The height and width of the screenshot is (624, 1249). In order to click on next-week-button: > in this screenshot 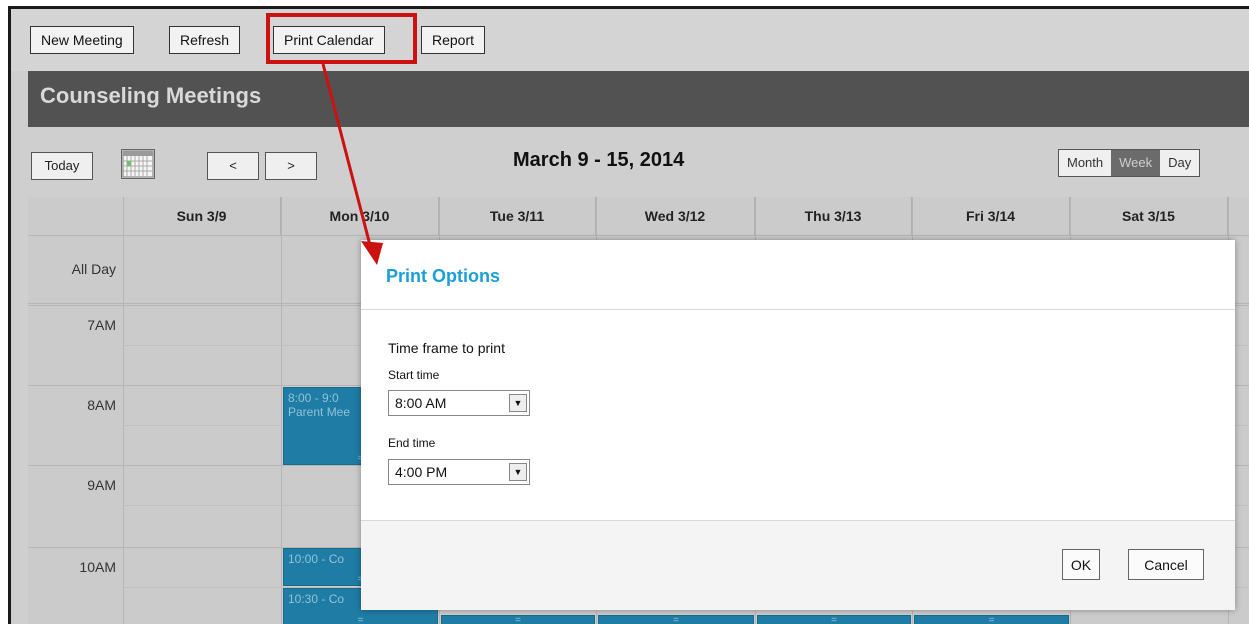, I will do `click(291, 166)`.